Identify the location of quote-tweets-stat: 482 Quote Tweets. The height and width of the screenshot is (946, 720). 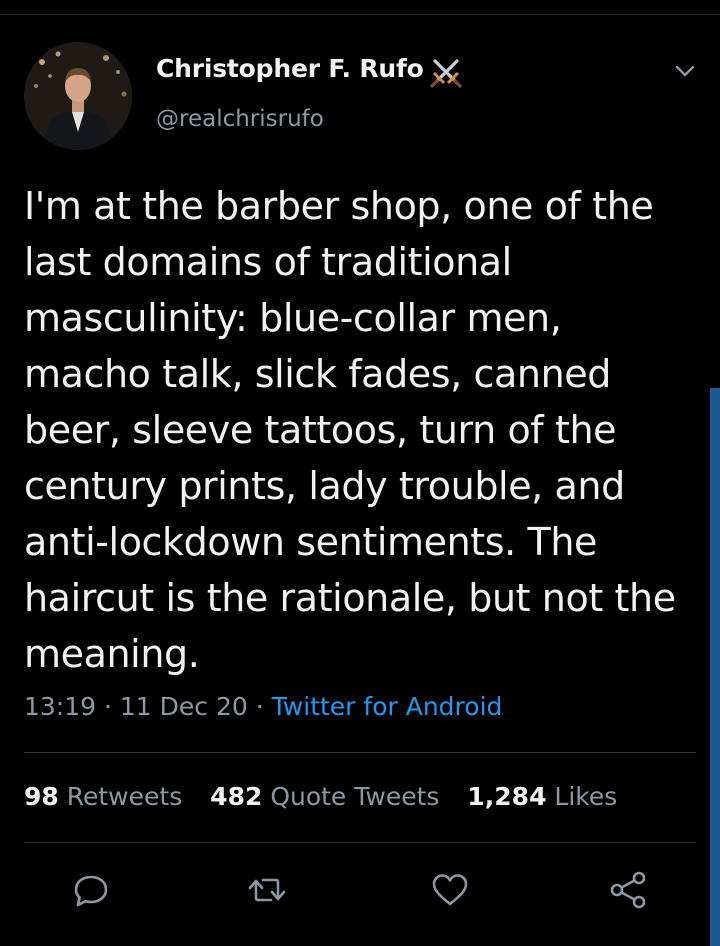
(324, 796).